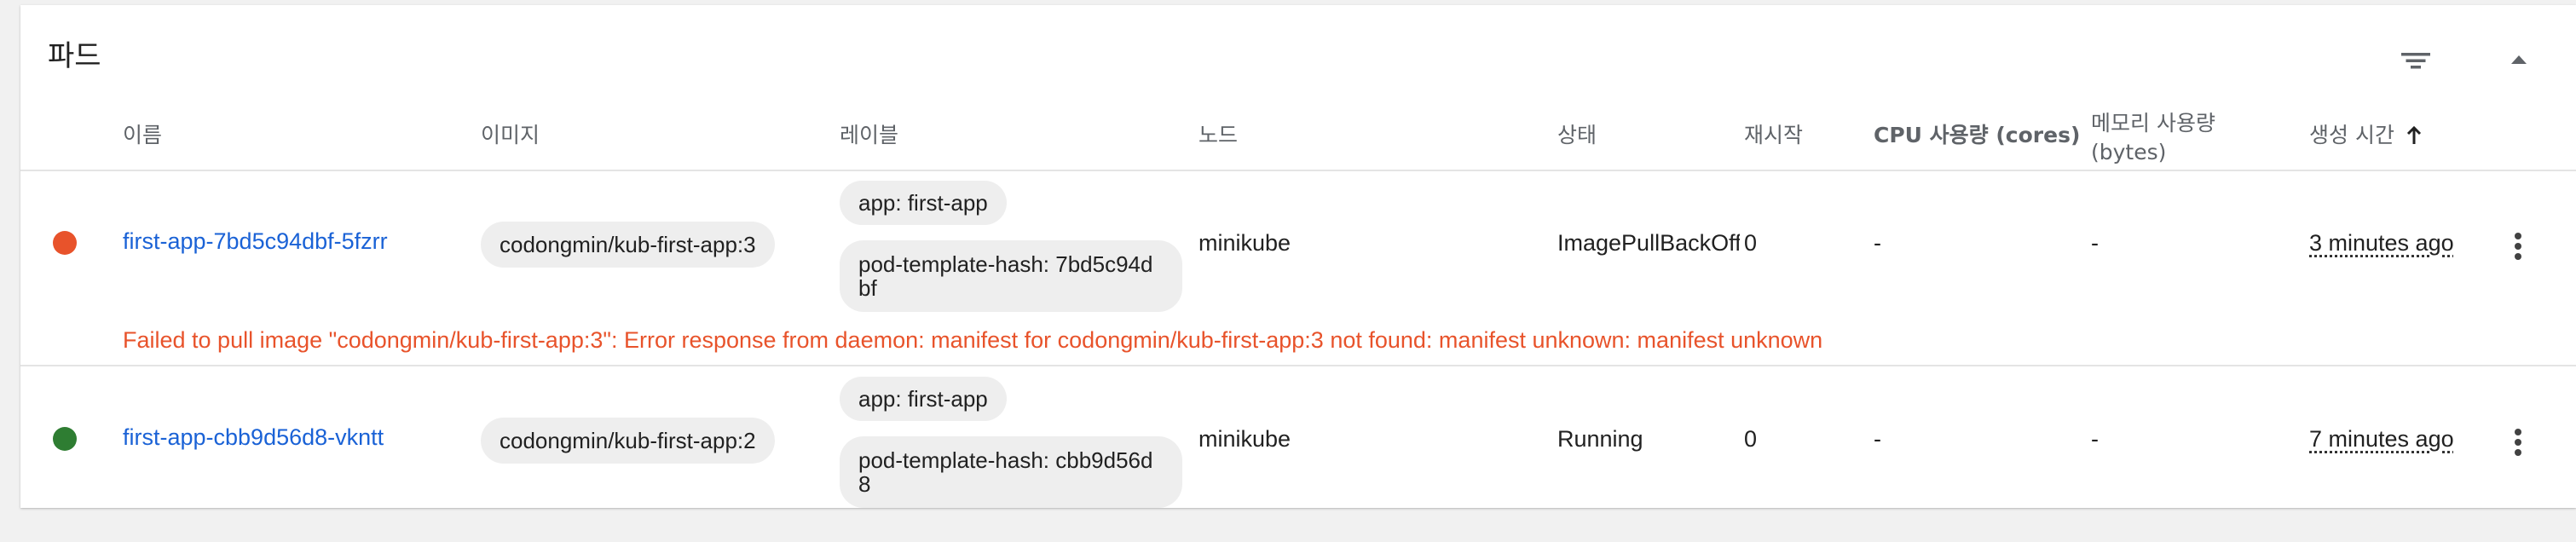 Image resolution: width=2576 pixels, height=542 pixels. I want to click on pod-name-link: first-app-cbb9d56d8-vkntt, so click(253, 438).